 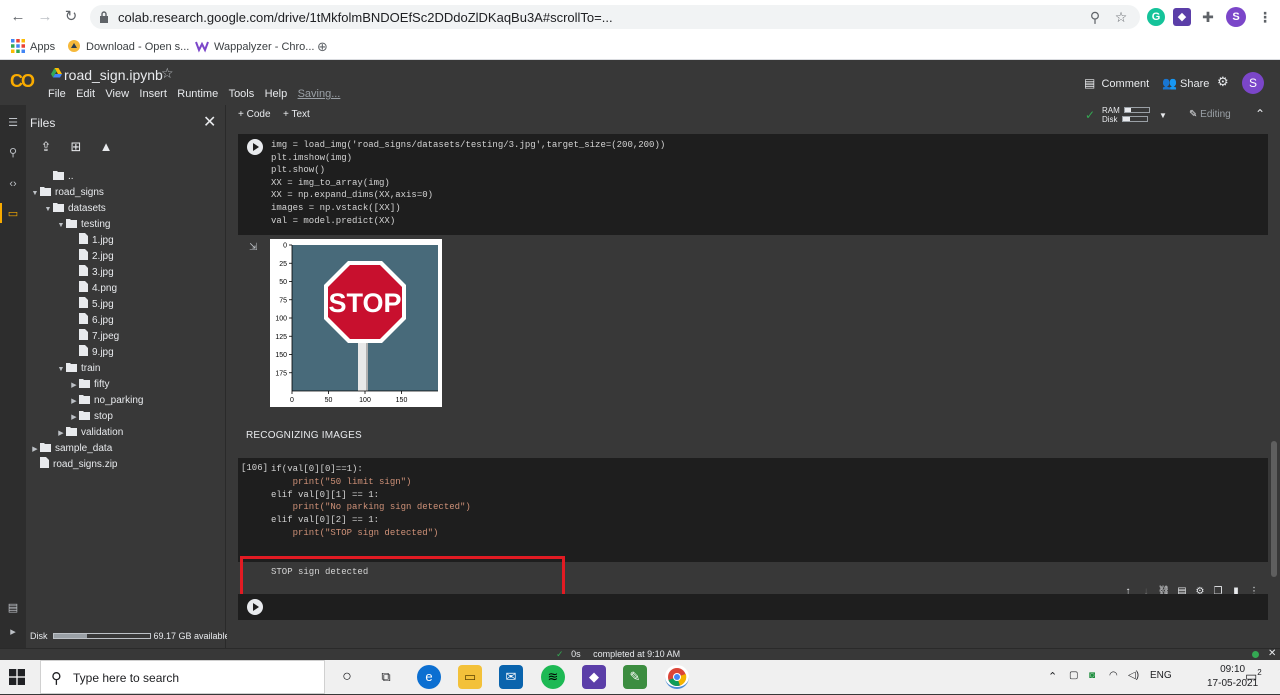 What do you see at coordinates (1113, 675) in the screenshot?
I see `wifi-icon: ◠` at bounding box center [1113, 675].